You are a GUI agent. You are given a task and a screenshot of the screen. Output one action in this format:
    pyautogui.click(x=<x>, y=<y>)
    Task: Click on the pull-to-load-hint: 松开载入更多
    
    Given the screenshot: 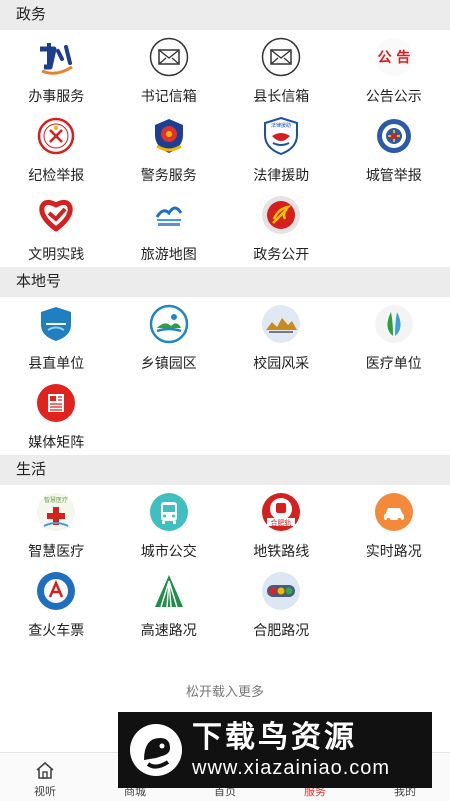 What is the action you would take?
    pyautogui.click(x=225, y=690)
    